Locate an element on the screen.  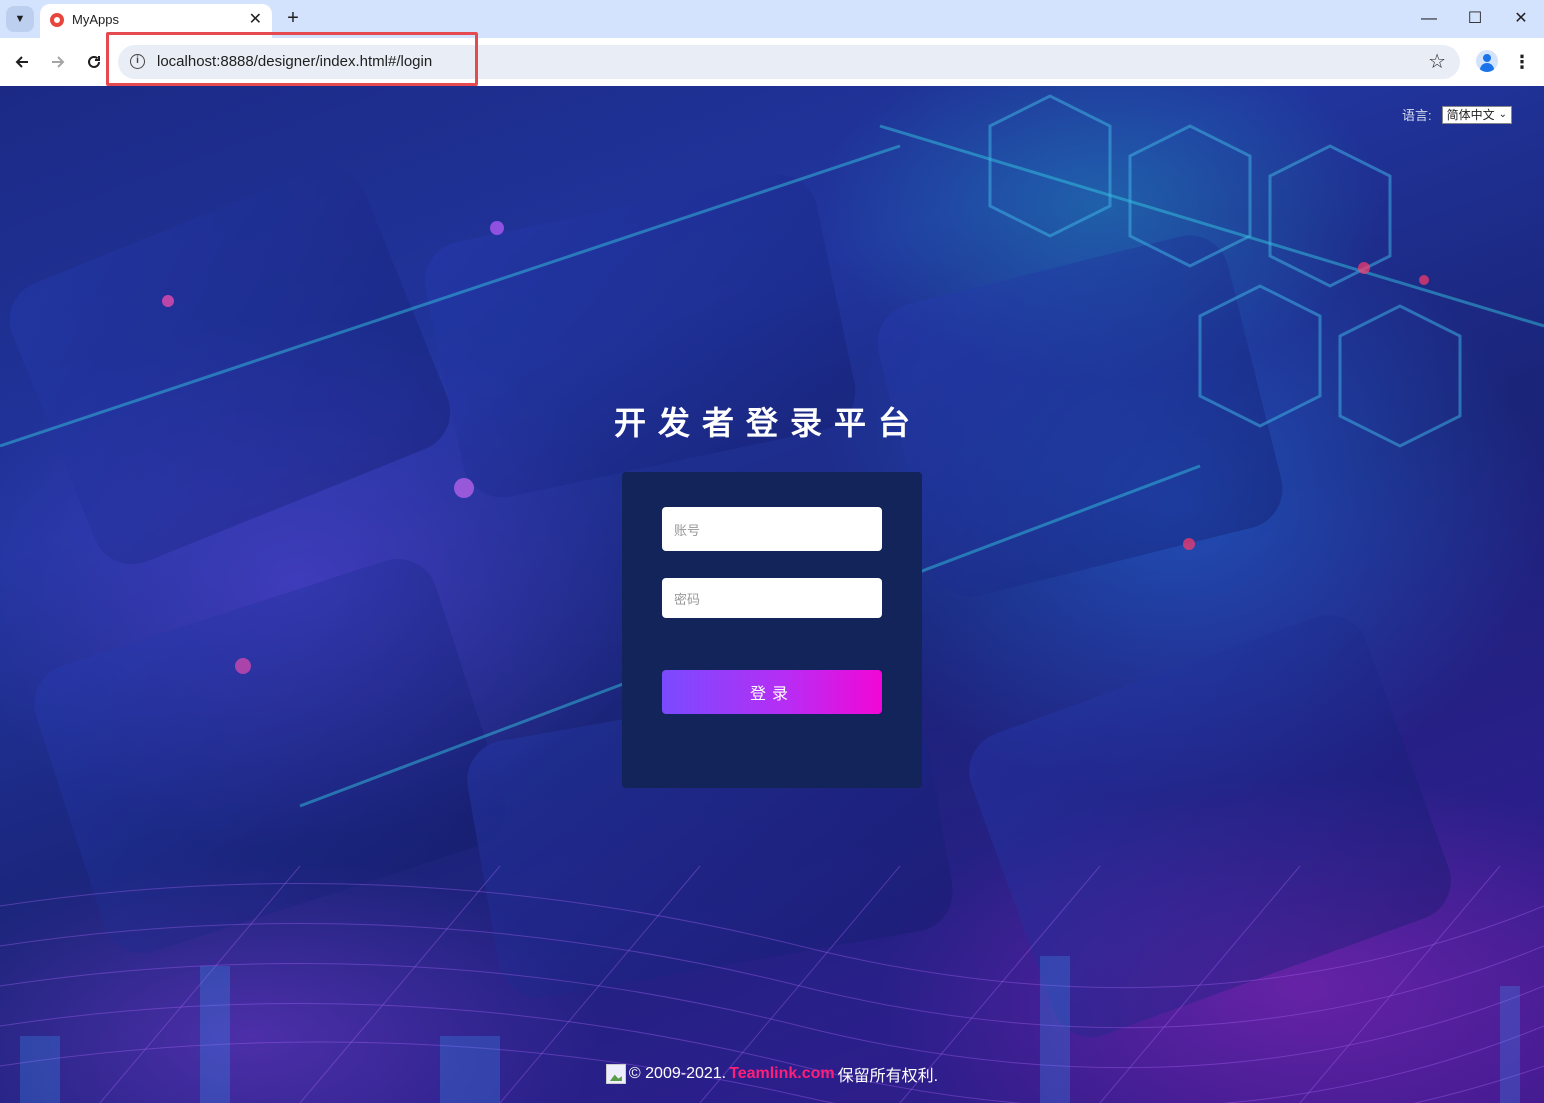
profile-avatar-icon is located at coordinates (1487, 61).